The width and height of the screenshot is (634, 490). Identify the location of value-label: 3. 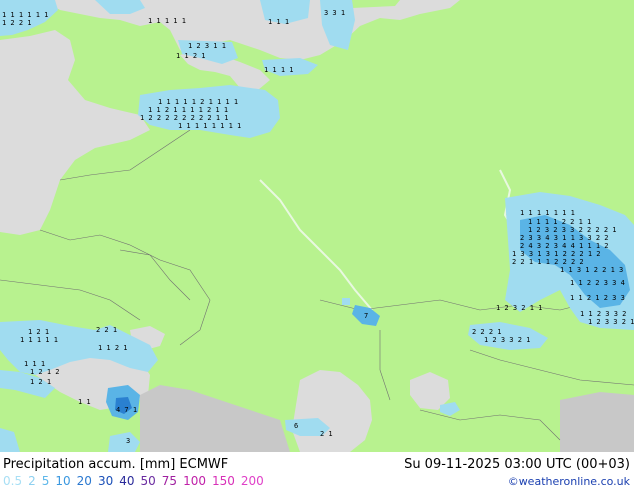
(128, 441).